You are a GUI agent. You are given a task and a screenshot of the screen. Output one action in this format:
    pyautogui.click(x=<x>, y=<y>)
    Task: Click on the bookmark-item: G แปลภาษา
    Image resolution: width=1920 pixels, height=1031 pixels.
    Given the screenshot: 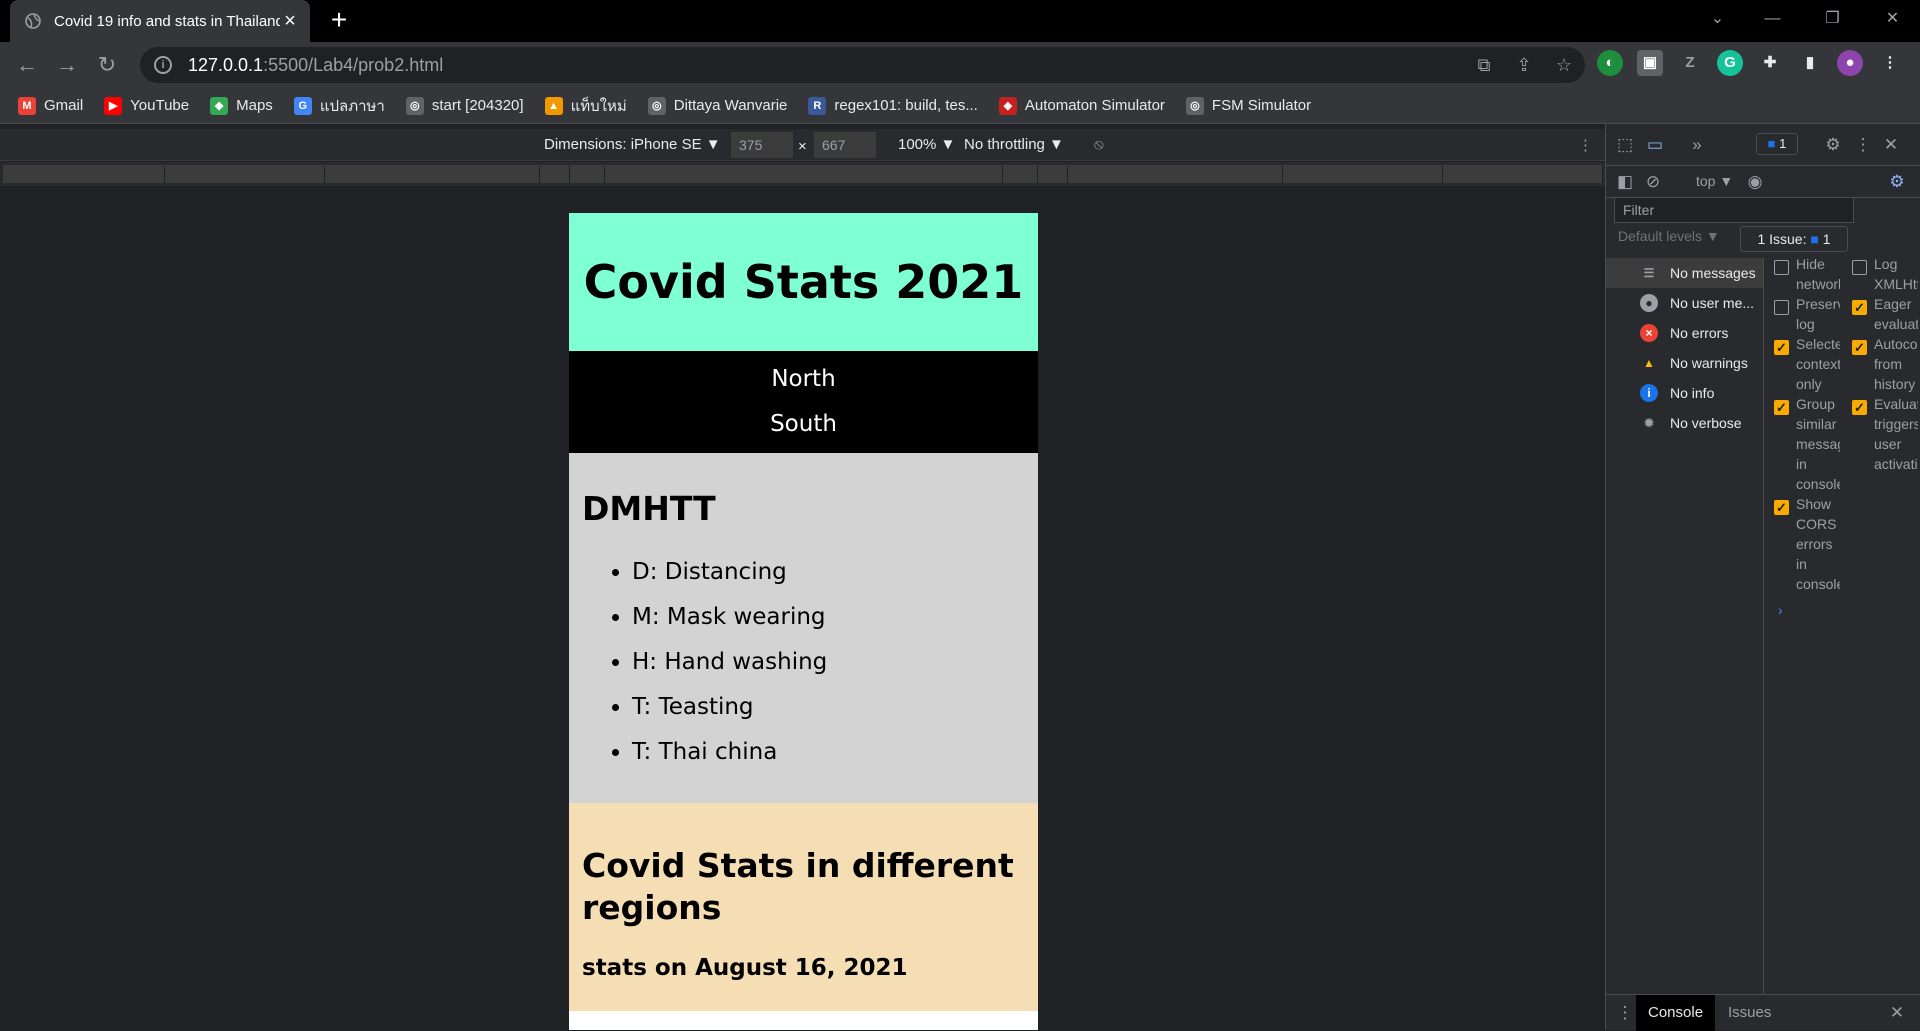 What is the action you would take?
    pyautogui.click(x=339, y=106)
    